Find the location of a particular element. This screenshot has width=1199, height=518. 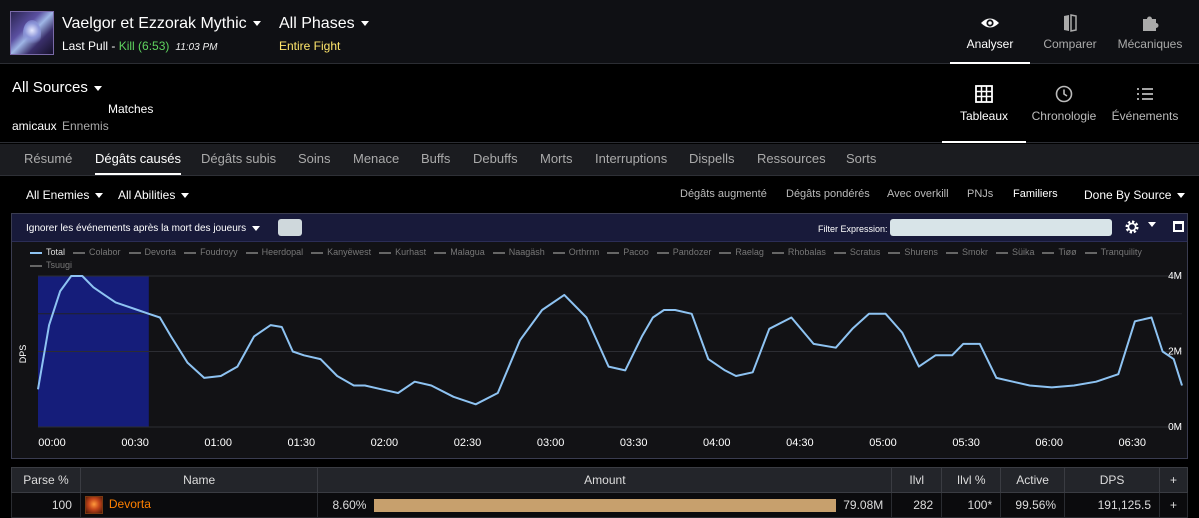

puzzle-icon is located at coordinates (1151, 23).